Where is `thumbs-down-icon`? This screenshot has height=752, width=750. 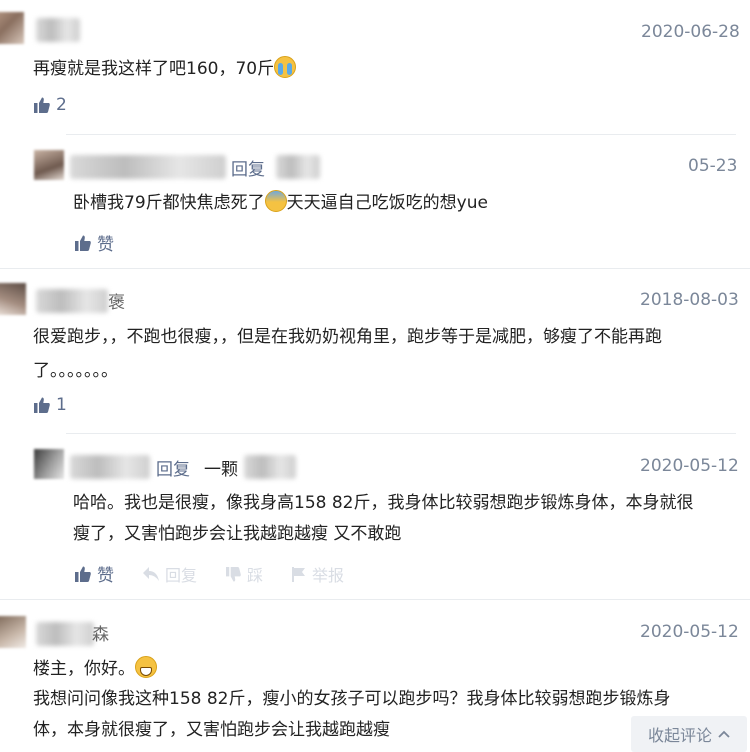
thumbs-down-icon is located at coordinates (233, 574).